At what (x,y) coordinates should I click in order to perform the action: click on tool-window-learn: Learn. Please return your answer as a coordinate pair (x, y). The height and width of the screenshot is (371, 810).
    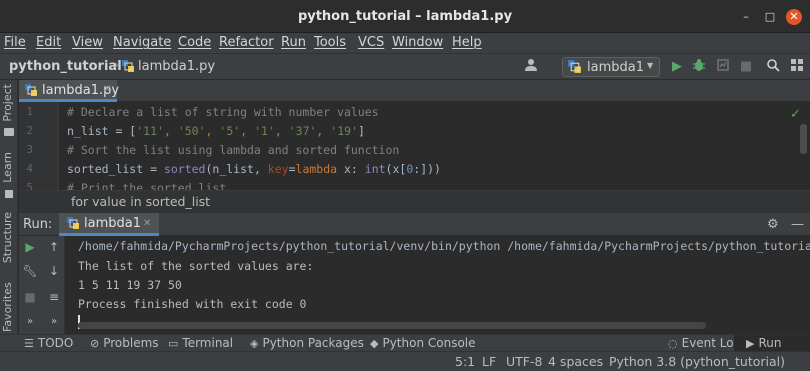
    Looking at the image, I should click on (7, 167).